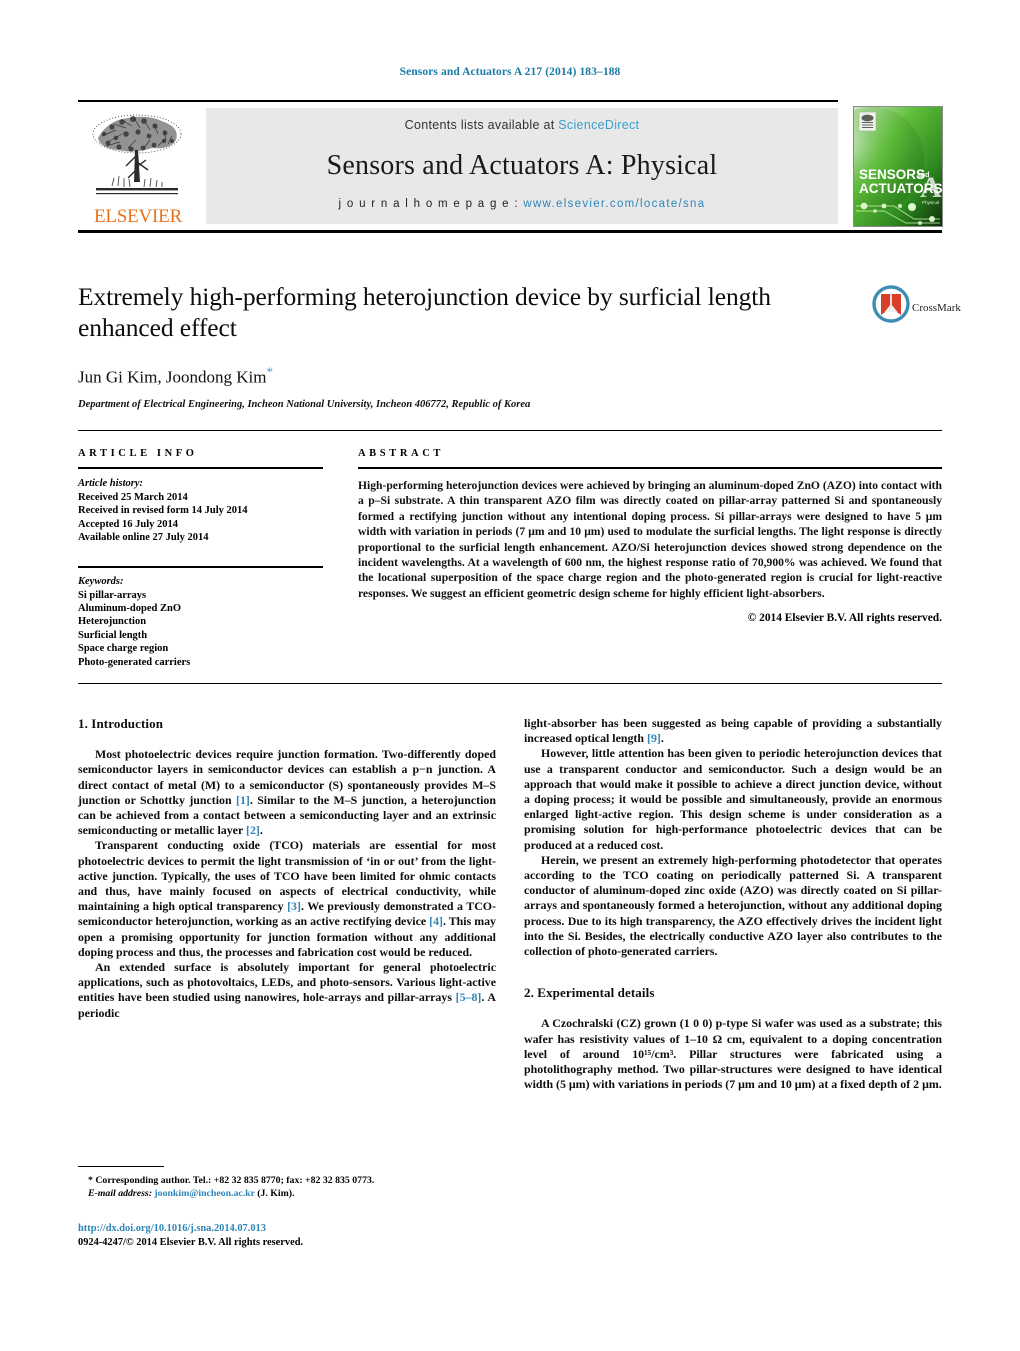  What do you see at coordinates (269, 371) in the screenshot?
I see `corresponding-author-mark: *` at bounding box center [269, 371].